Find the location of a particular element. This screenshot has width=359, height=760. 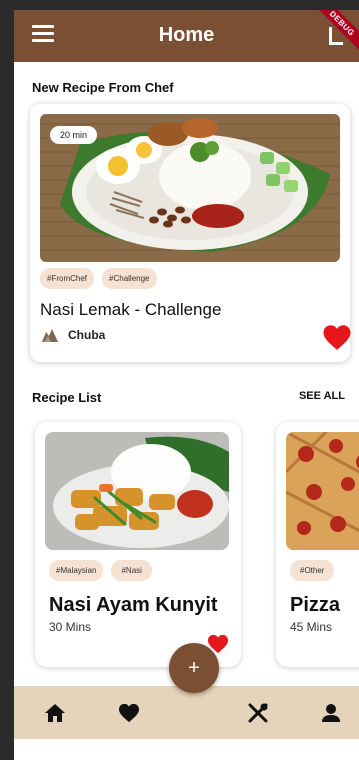

heart-icon is located at coordinates (129, 713).